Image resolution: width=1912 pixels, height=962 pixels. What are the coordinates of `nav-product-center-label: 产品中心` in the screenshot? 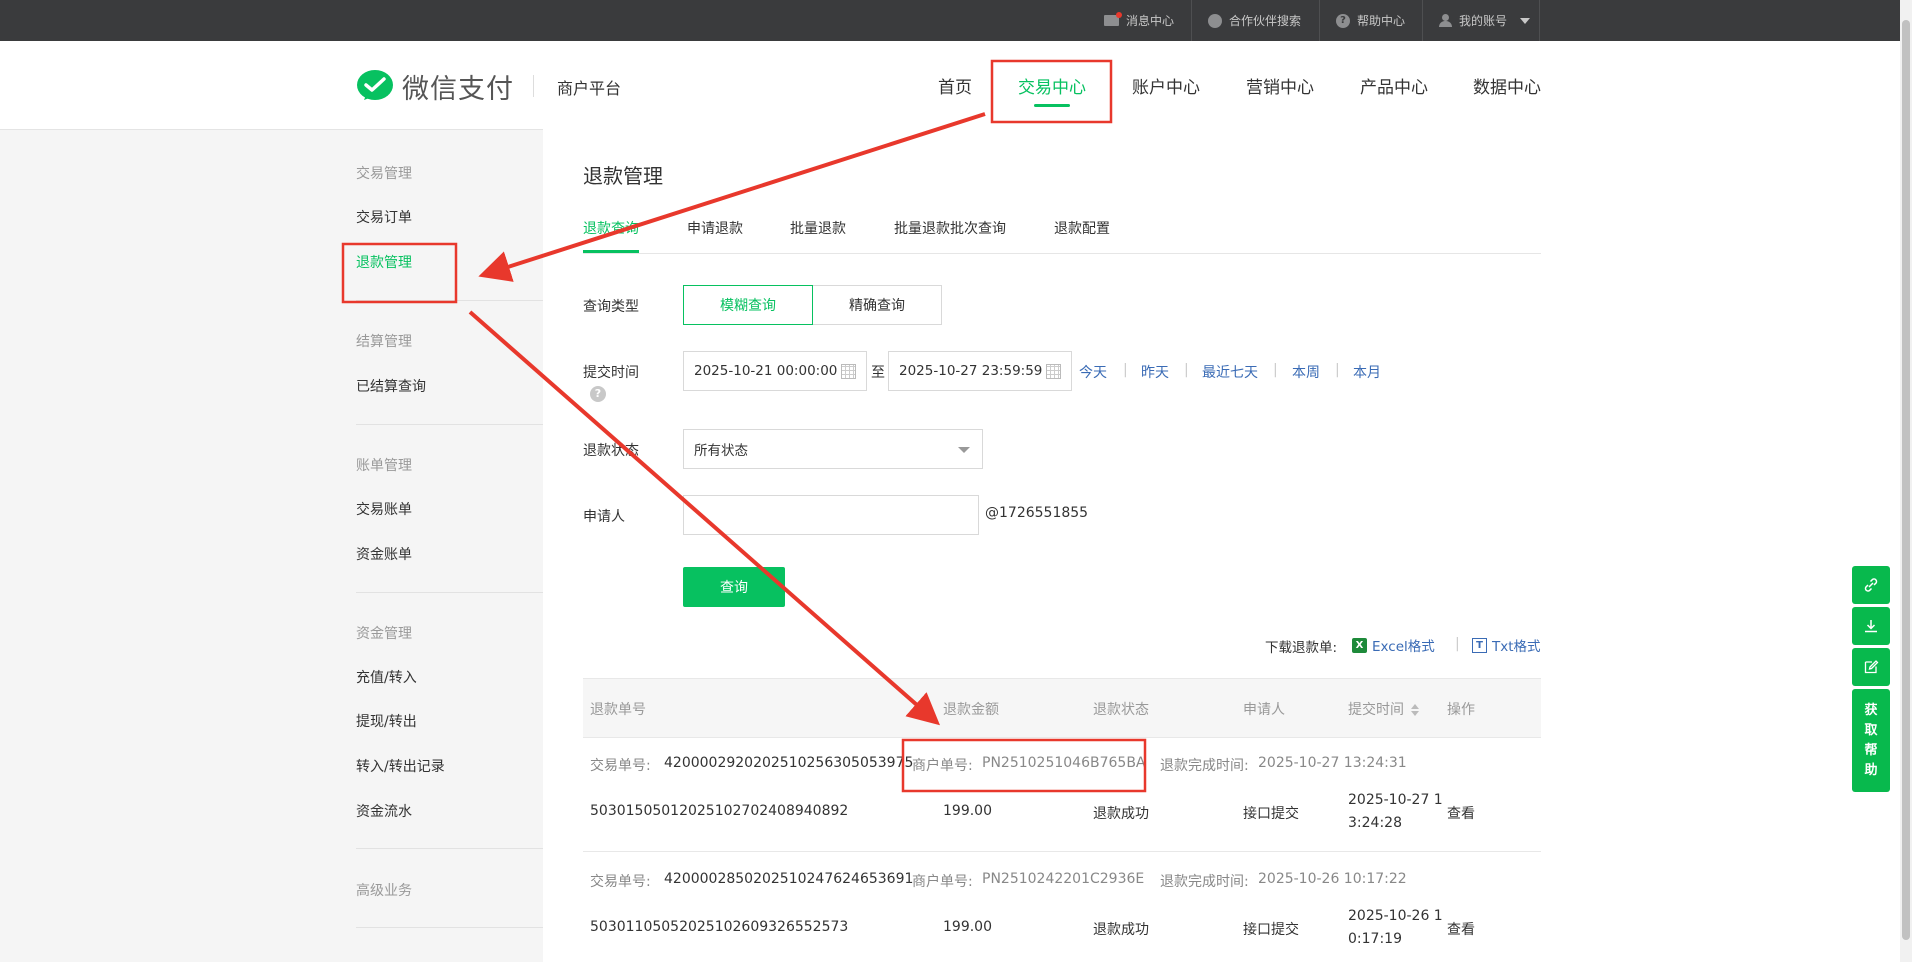 It's located at (1394, 87).